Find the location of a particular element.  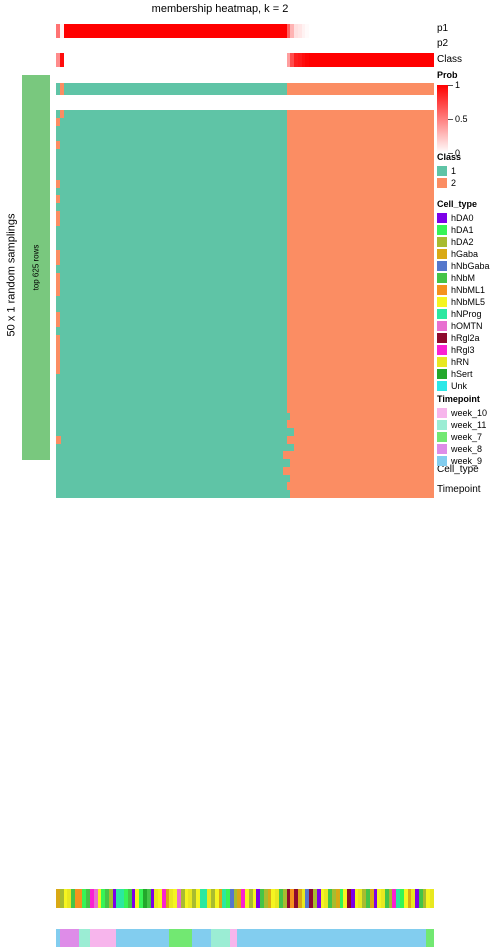

legend-timepoint-item: week_7 is located at coordinates (462, 436).